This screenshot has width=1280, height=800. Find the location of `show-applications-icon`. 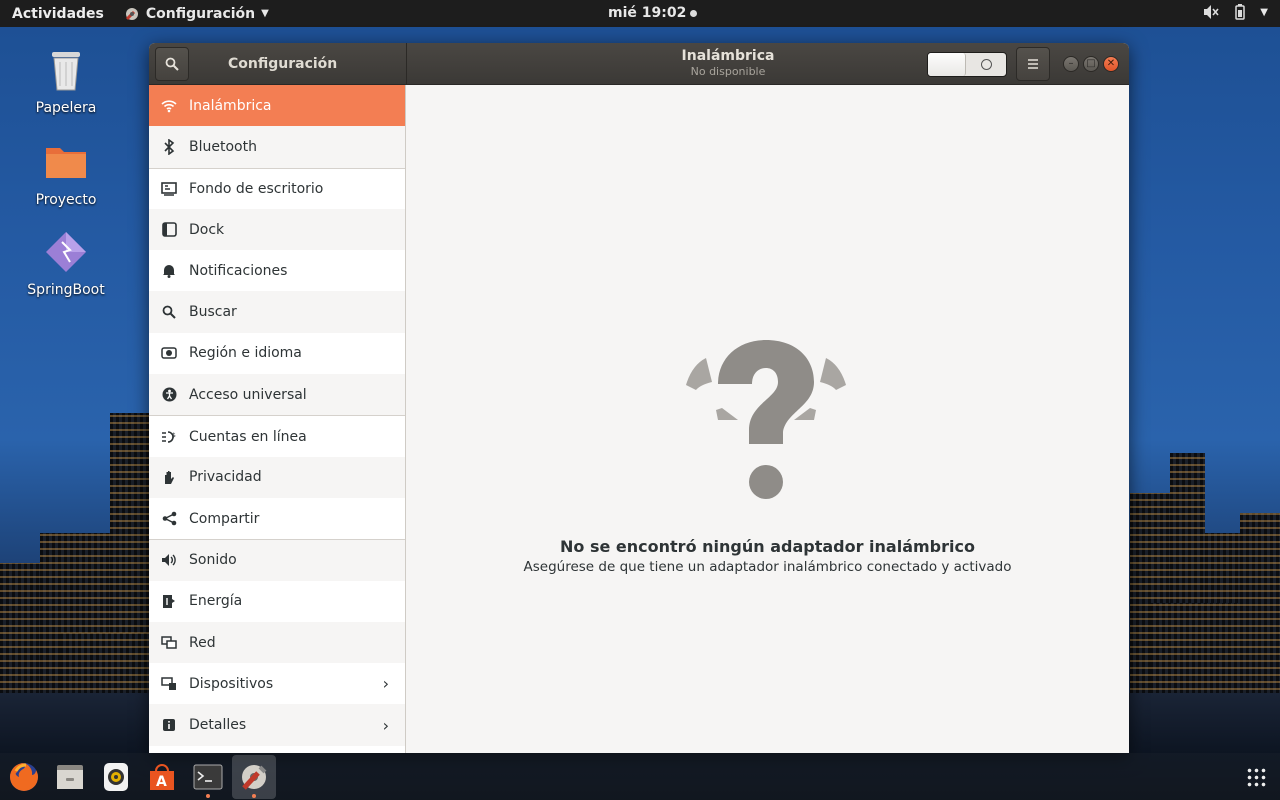

show-applications-icon is located at coordinates (1256, 777).